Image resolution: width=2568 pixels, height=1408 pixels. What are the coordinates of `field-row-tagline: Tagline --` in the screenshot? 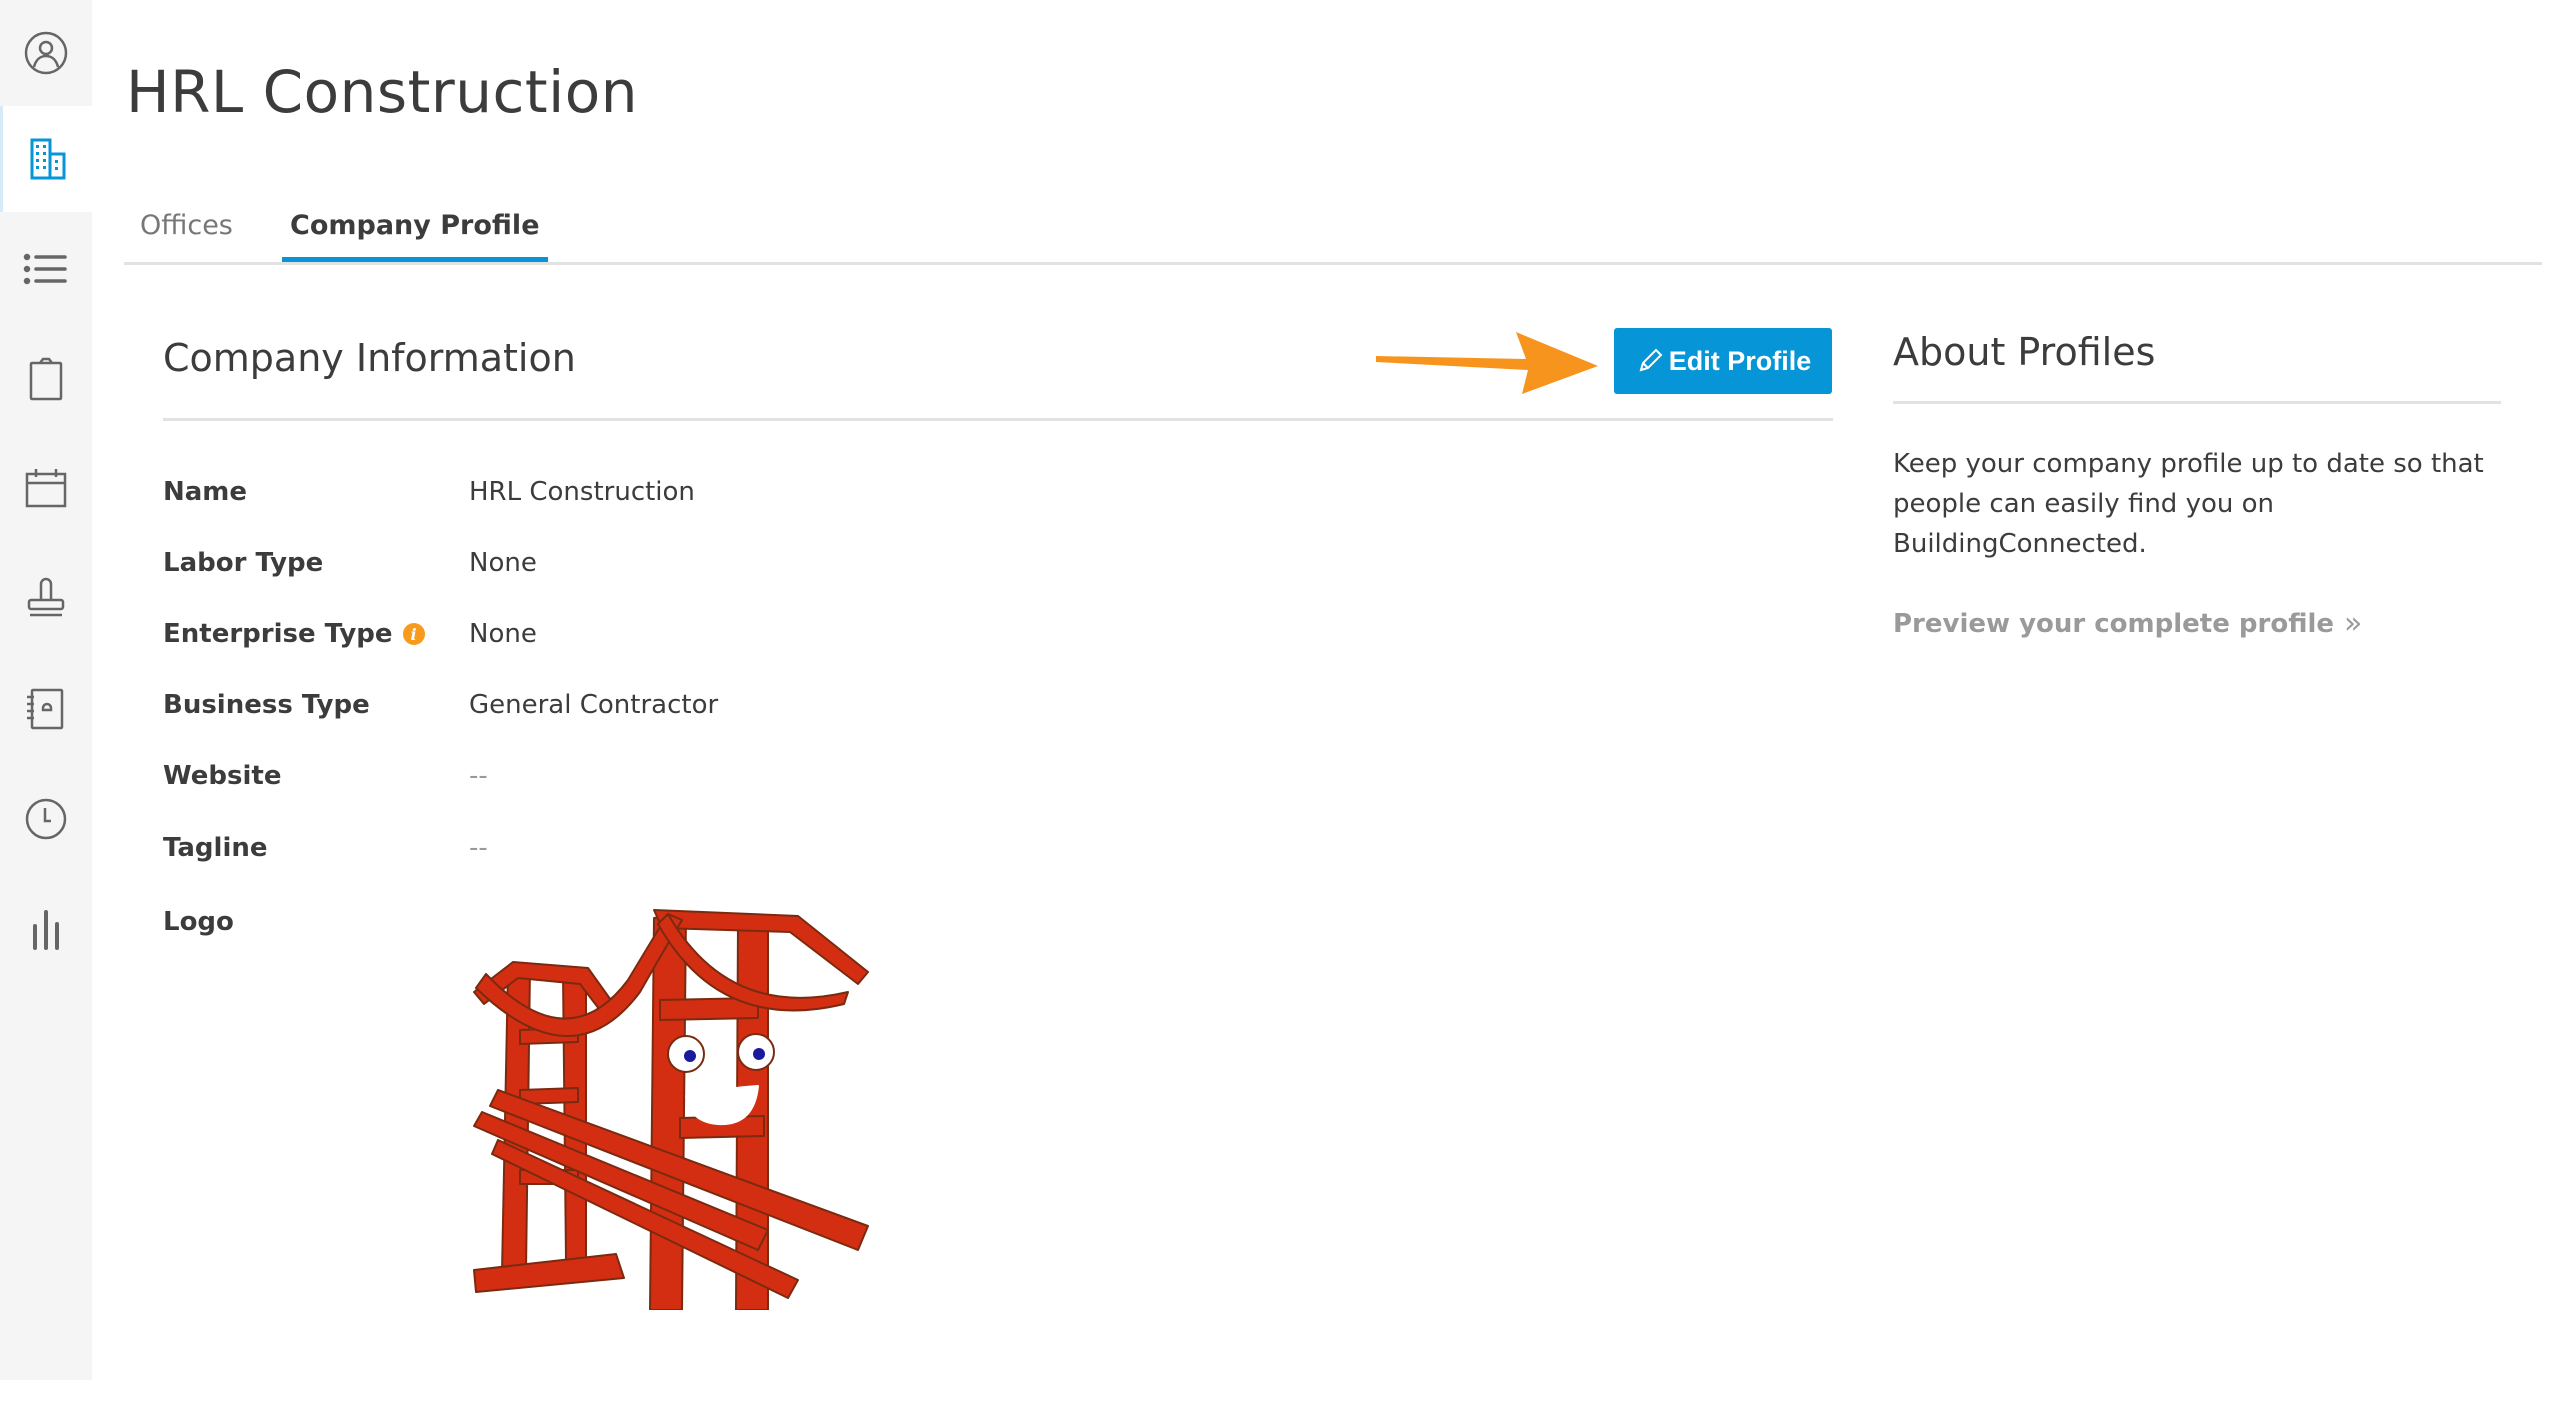 It's located at (325, 848).